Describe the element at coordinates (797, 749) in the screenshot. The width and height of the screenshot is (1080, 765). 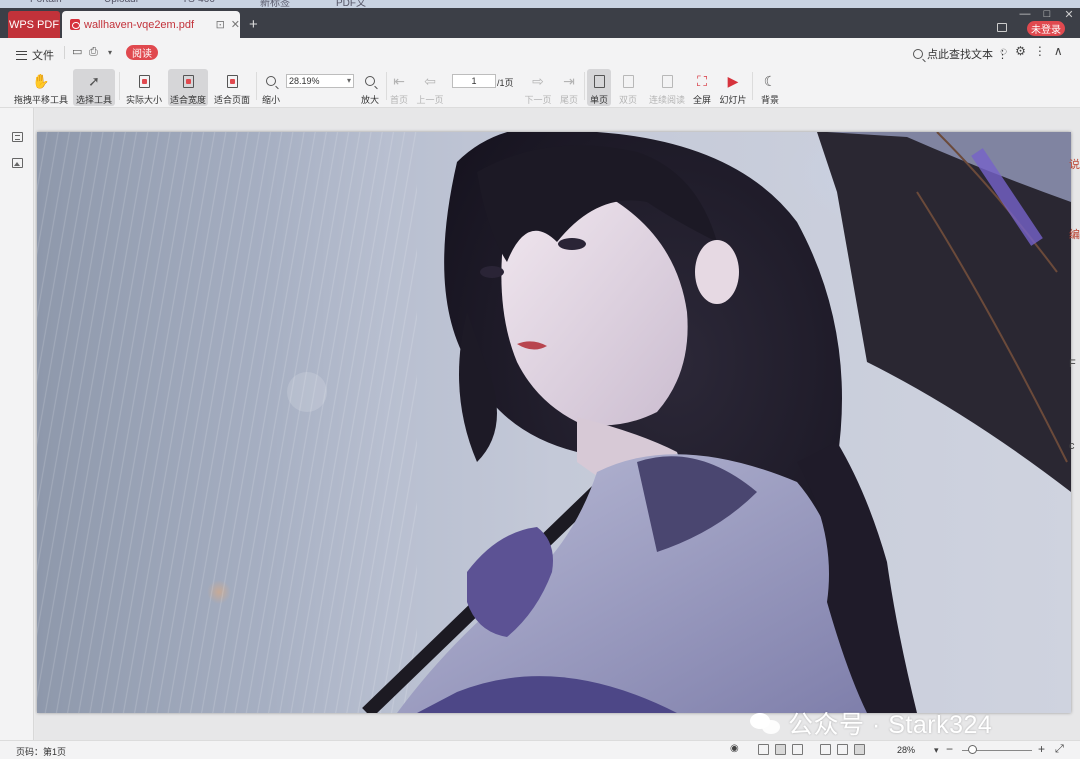
I see `dual-page-view-icon` at that location.